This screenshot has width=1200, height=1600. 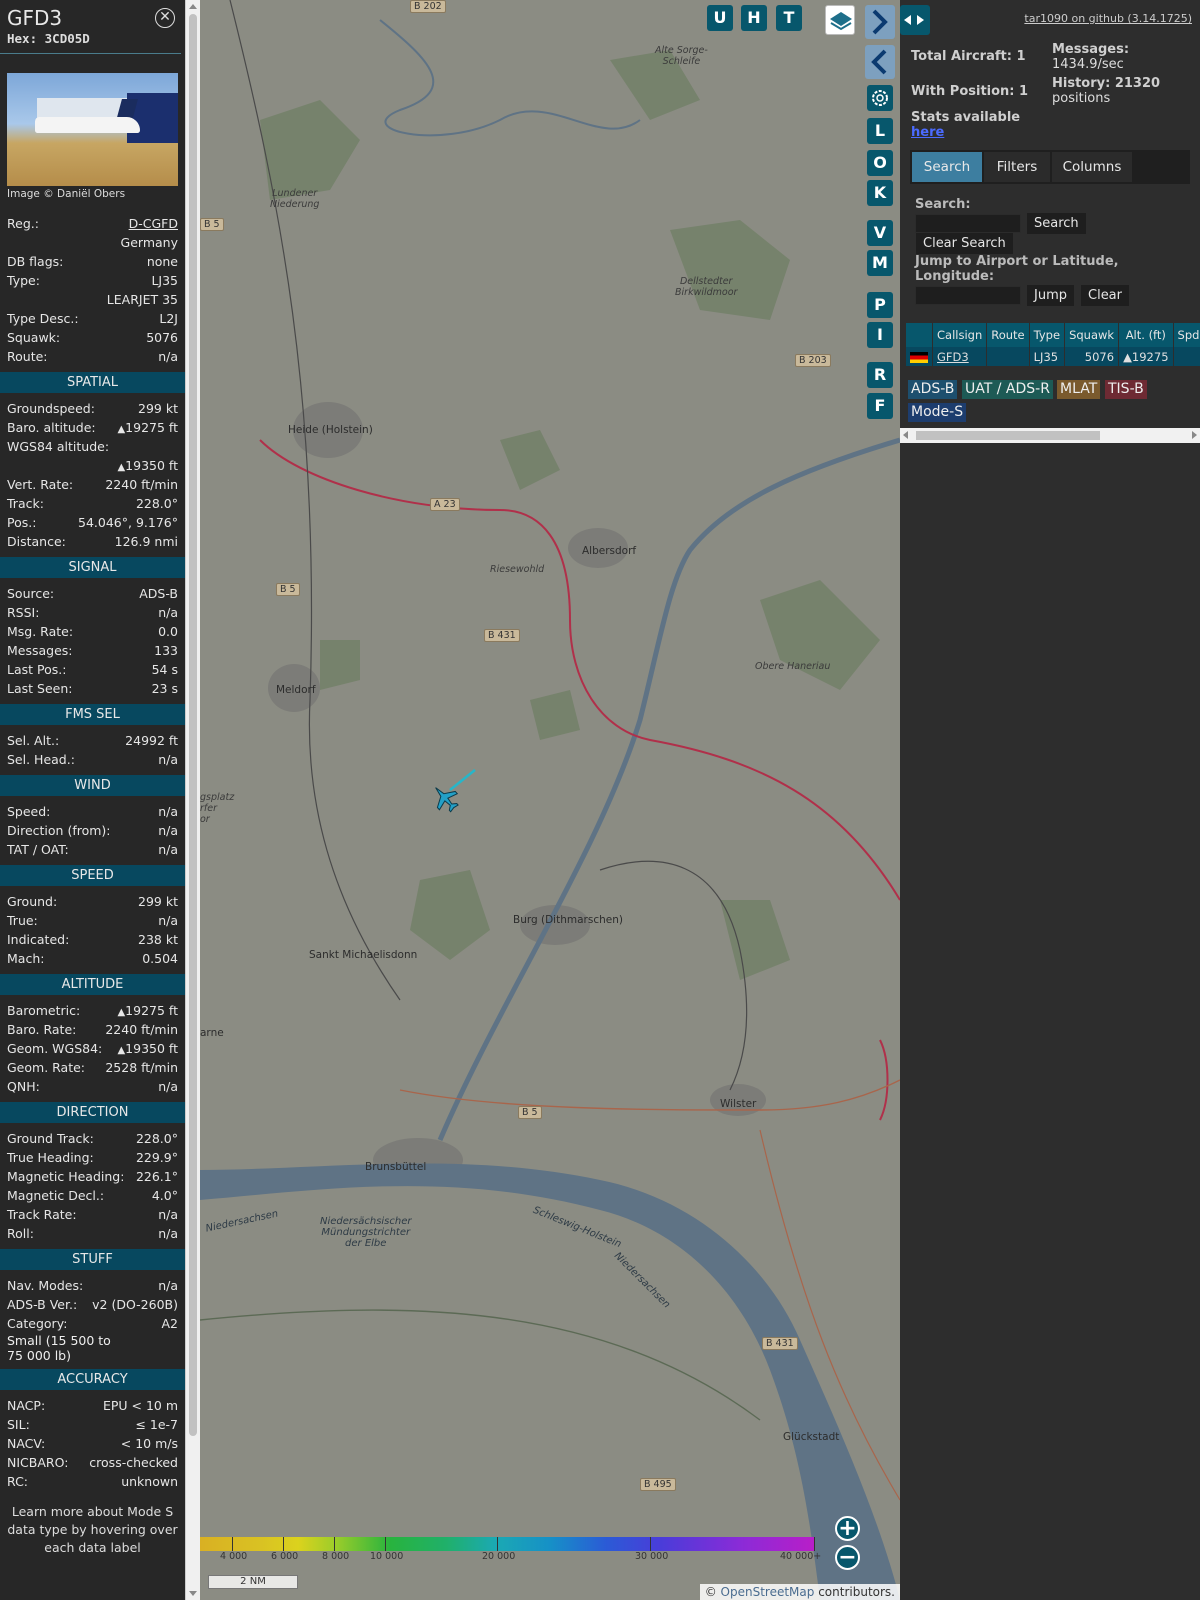 What do you see at coordinates (964, 243) in the screenshot?
I see `clear-search-button: Clear Search` at bounding box center [964, 243].